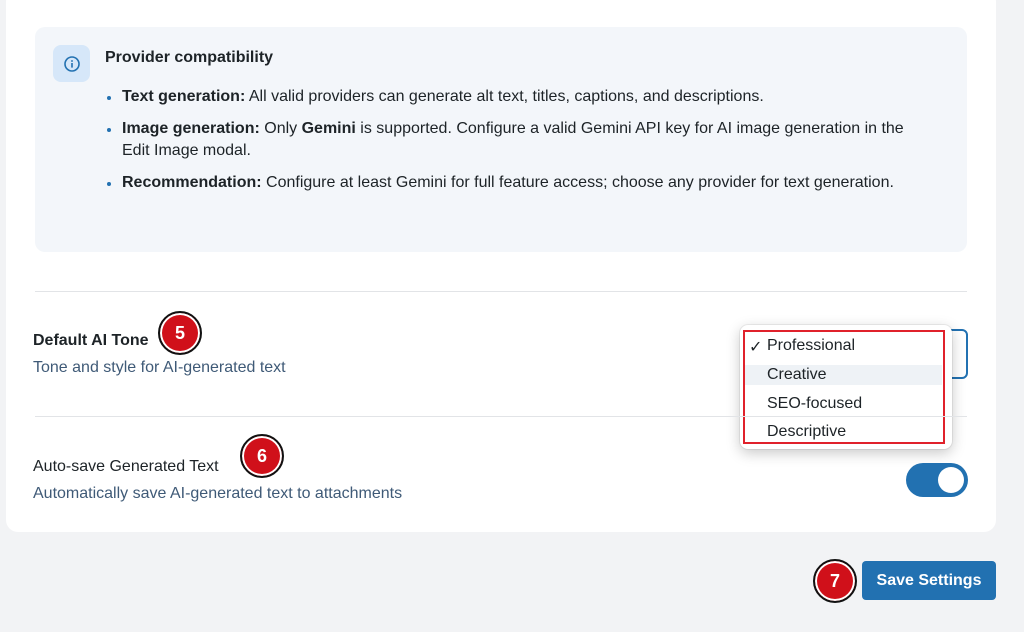 The height and width of the screenshot is (632, 1024). What do you see at coordinates (126, 466) in the screenshot?
I see `autosave-setting-title: Auto-save Generated Text` at bounding box center [126, 466].